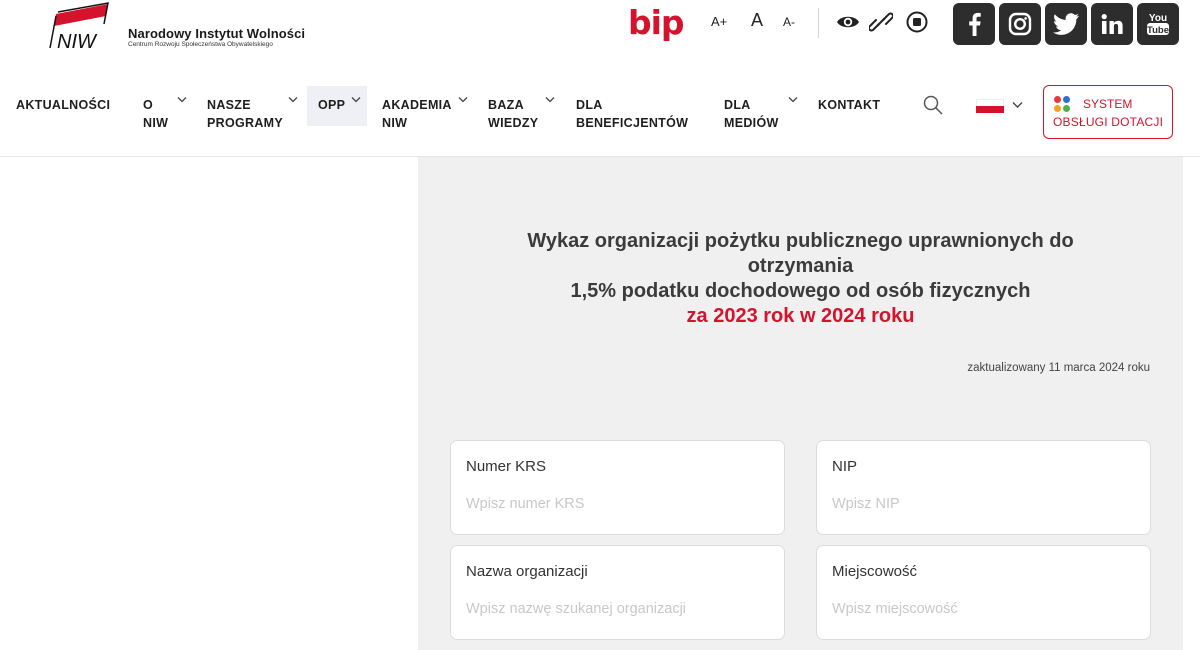 Image resolution: width=1200 pixels, height=650 pixels. What do you see at coordinates (641, 109) in the screenshot?
I see `nav-item-dla-beneficjentow: DLA BENEFICJENTÓW` at bounding box center [641, 109].